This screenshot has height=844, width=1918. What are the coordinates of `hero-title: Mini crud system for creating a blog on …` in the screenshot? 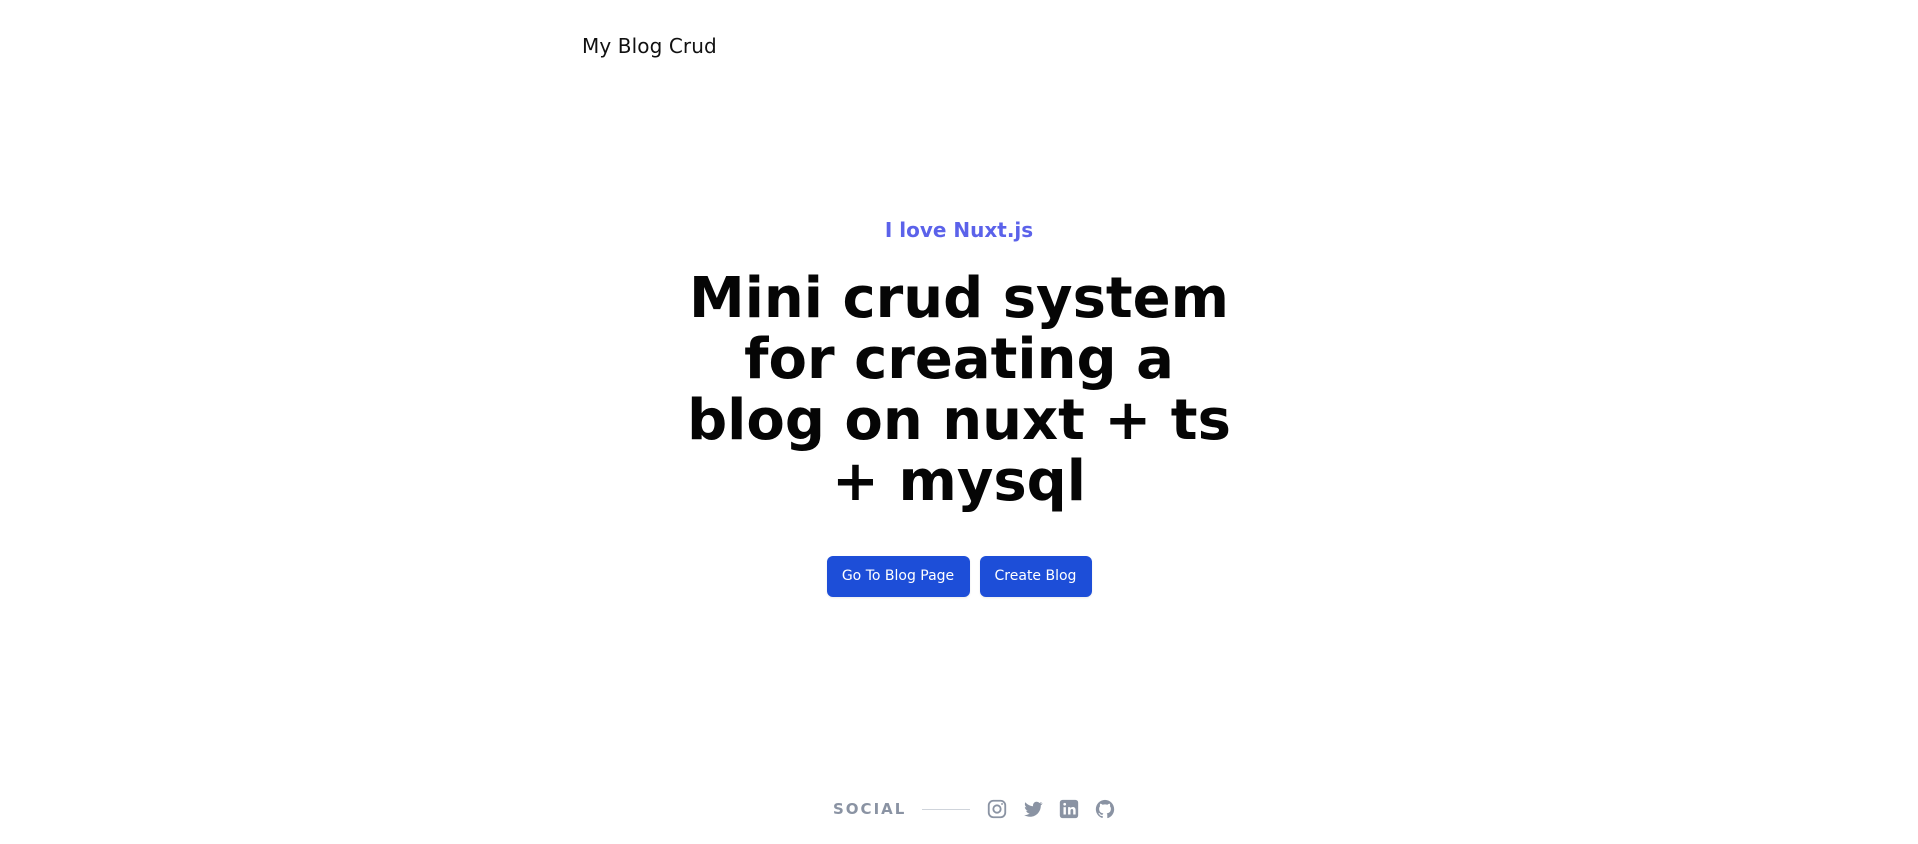 It's located at (959, 390).